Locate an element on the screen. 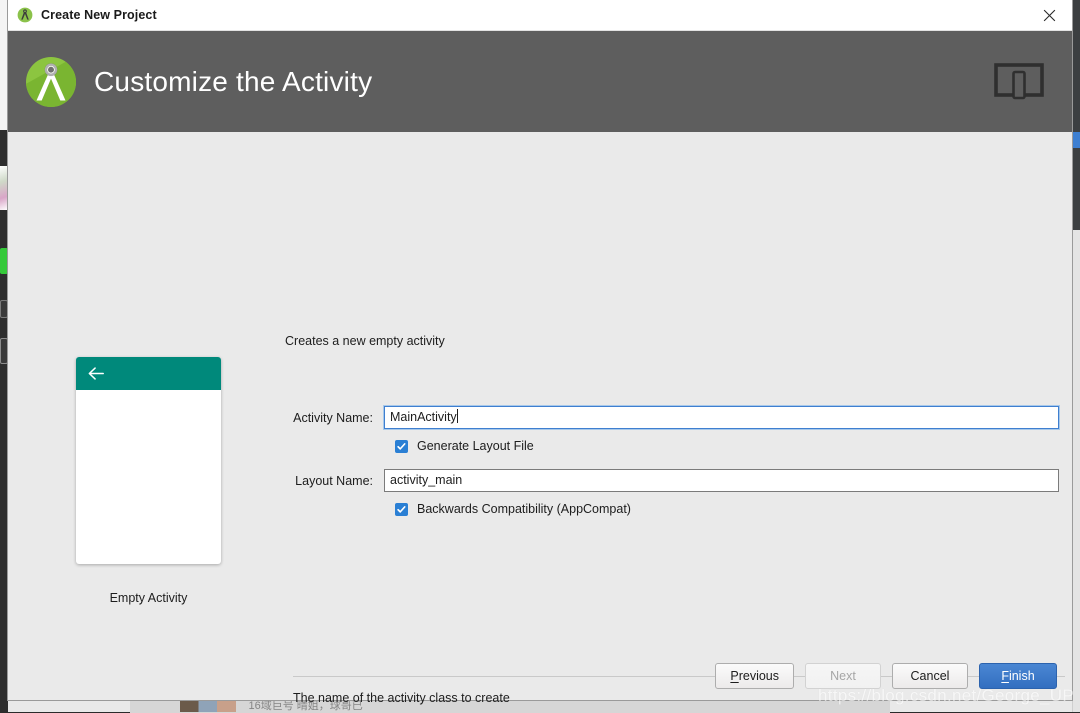 This screenshot has width=1080, height=713. device-preview-icon is located at coordinates (1019, 81).